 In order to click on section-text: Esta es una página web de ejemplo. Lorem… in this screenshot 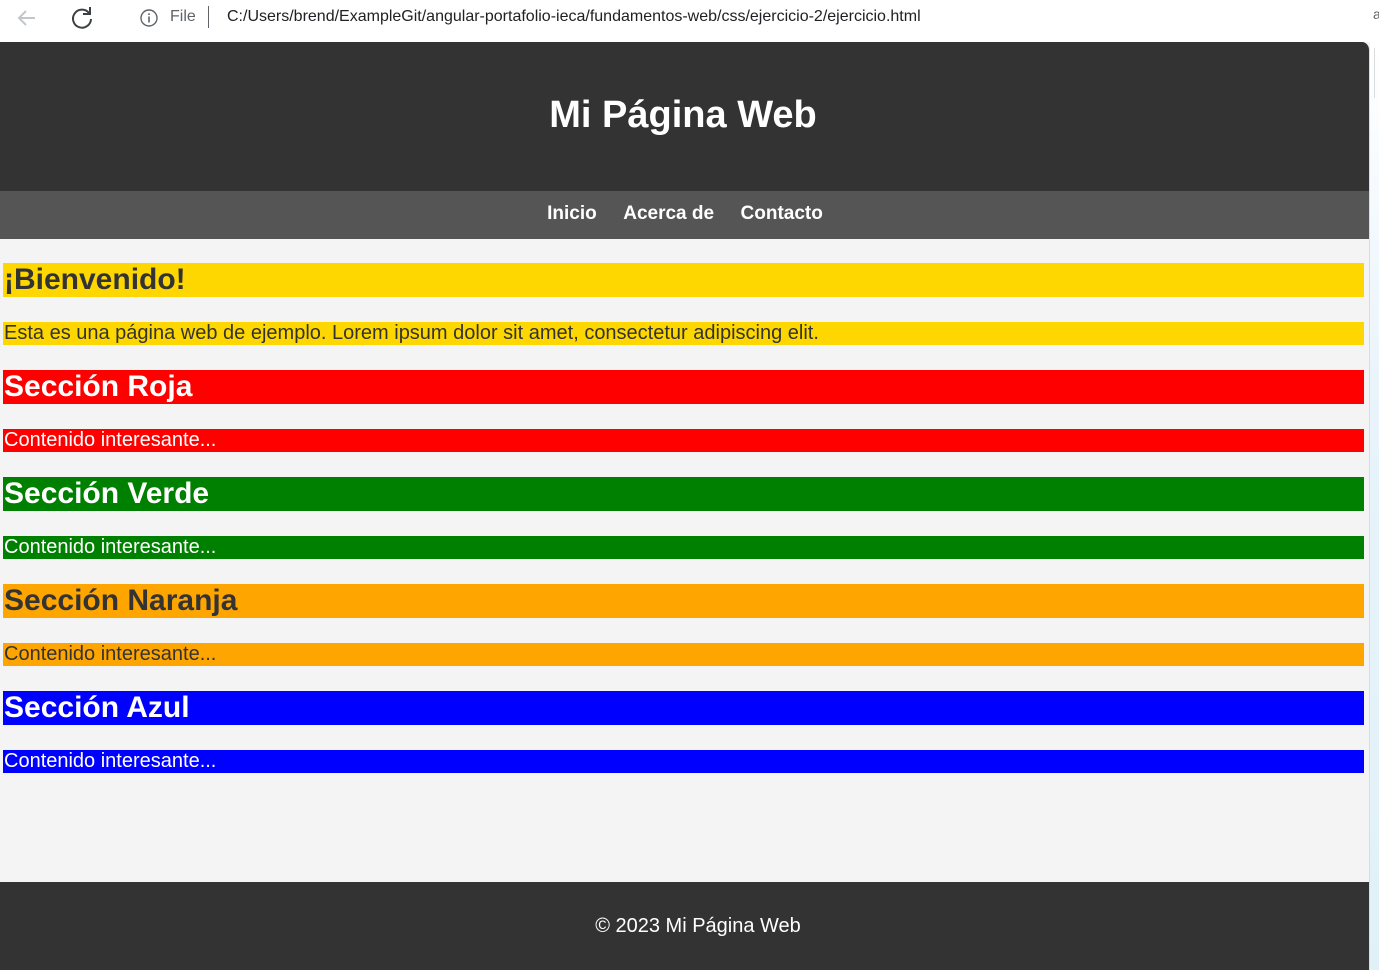, I will do `click(683, 333)`.